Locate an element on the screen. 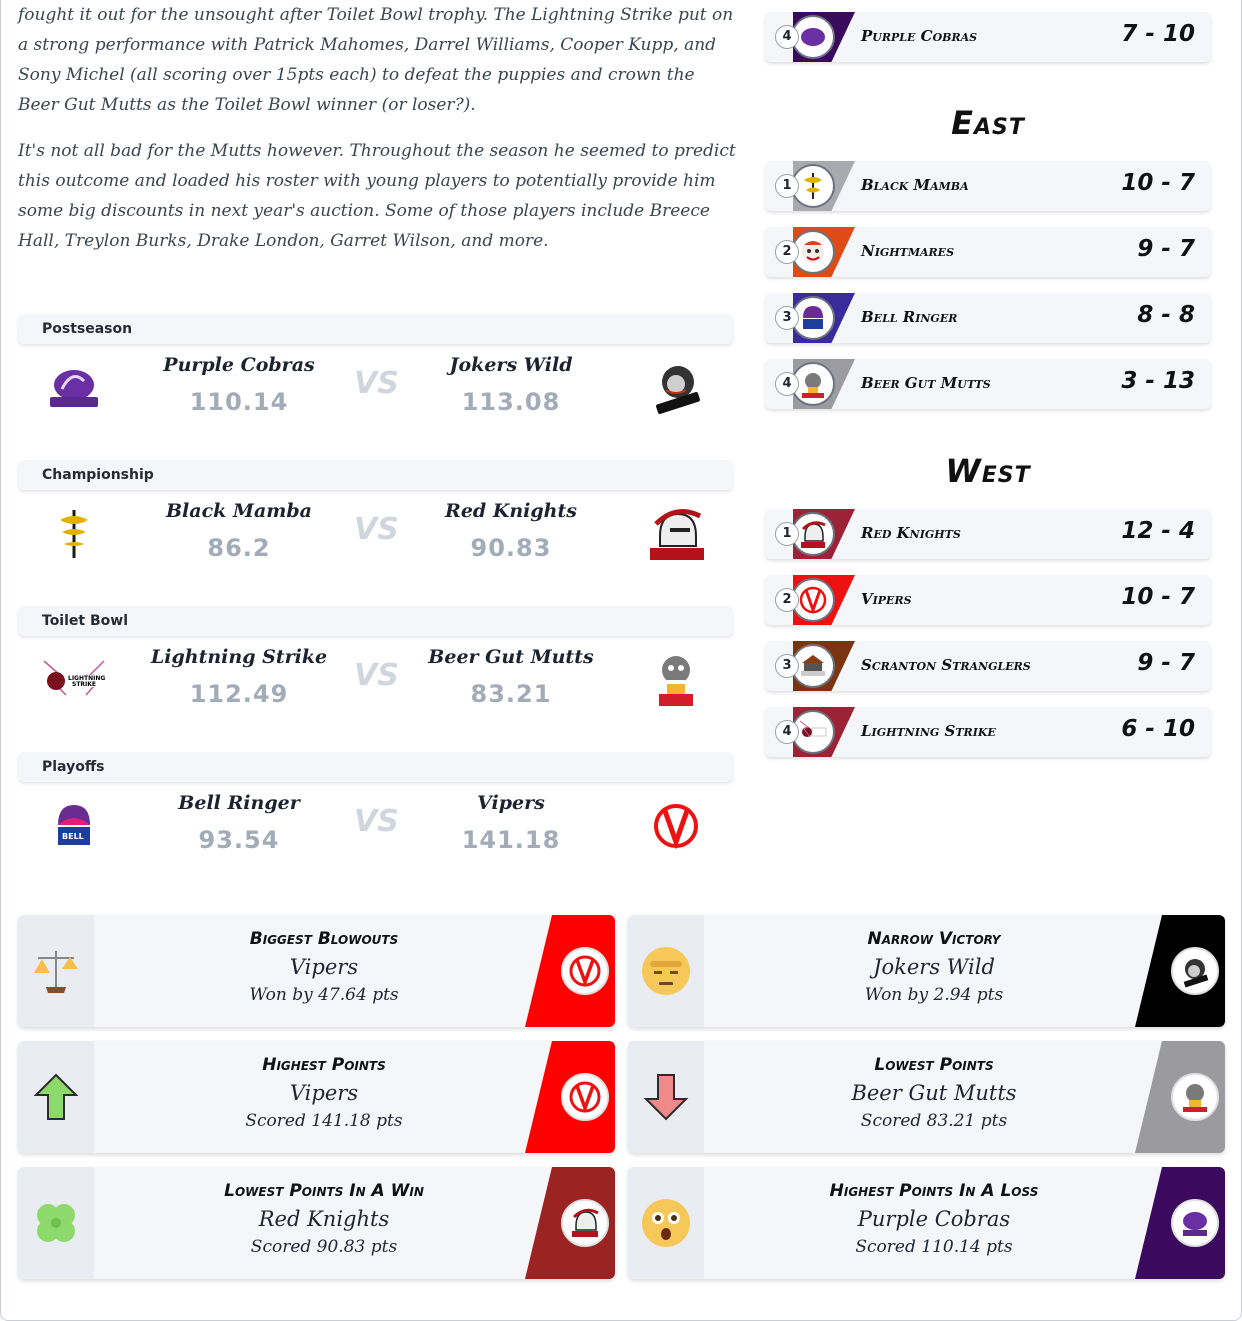  standings-team-name: Beer Gut Mutts is located at coordinates (926, 383).